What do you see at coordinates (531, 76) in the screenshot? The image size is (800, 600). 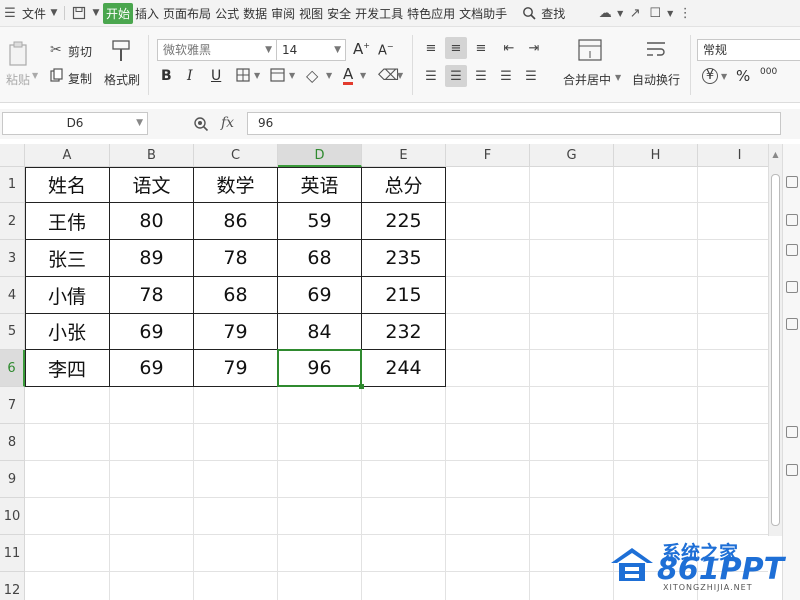 I see `distribute-icon: ☰` at bounding box center [531, 76].